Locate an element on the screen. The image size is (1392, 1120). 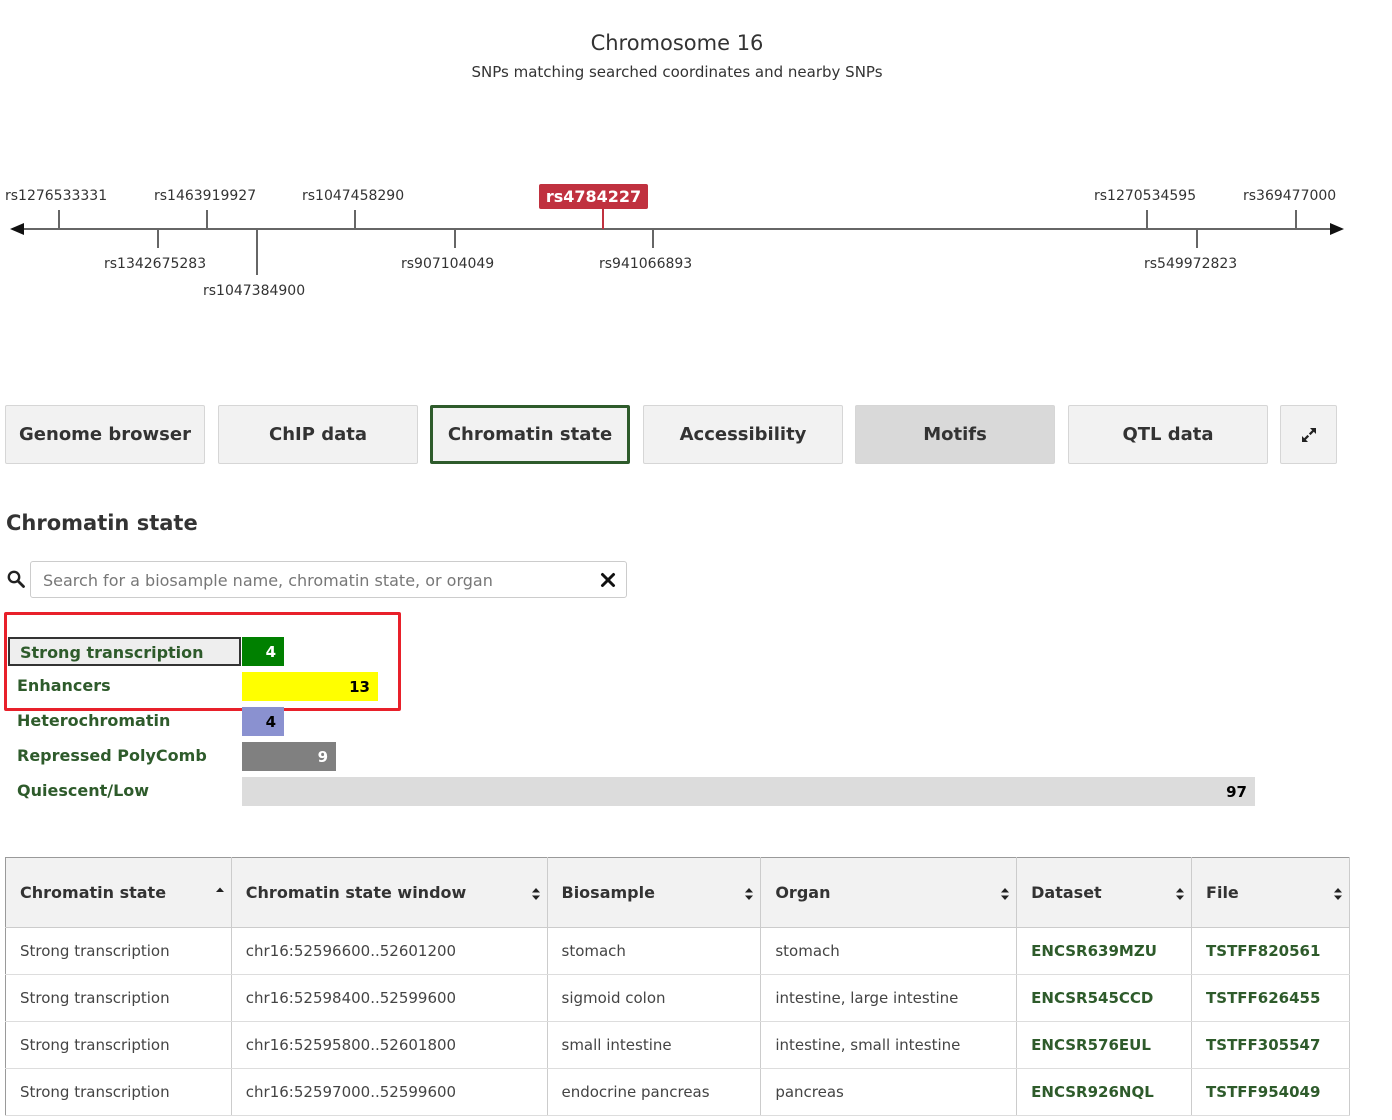
cell-file: TSTFF820561 is located at coordinates (1270, 951).